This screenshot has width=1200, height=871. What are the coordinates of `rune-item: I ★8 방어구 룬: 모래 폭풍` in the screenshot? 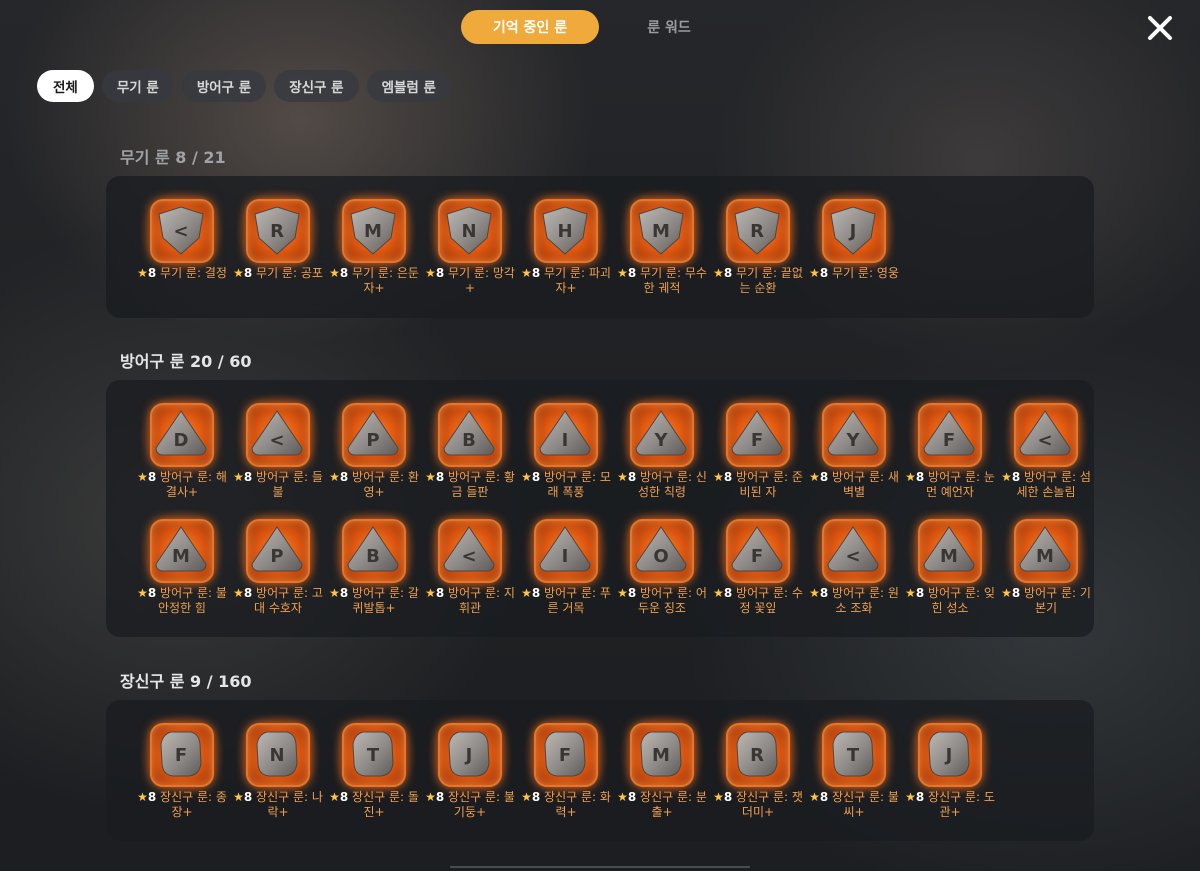 It's located at (566, 455).